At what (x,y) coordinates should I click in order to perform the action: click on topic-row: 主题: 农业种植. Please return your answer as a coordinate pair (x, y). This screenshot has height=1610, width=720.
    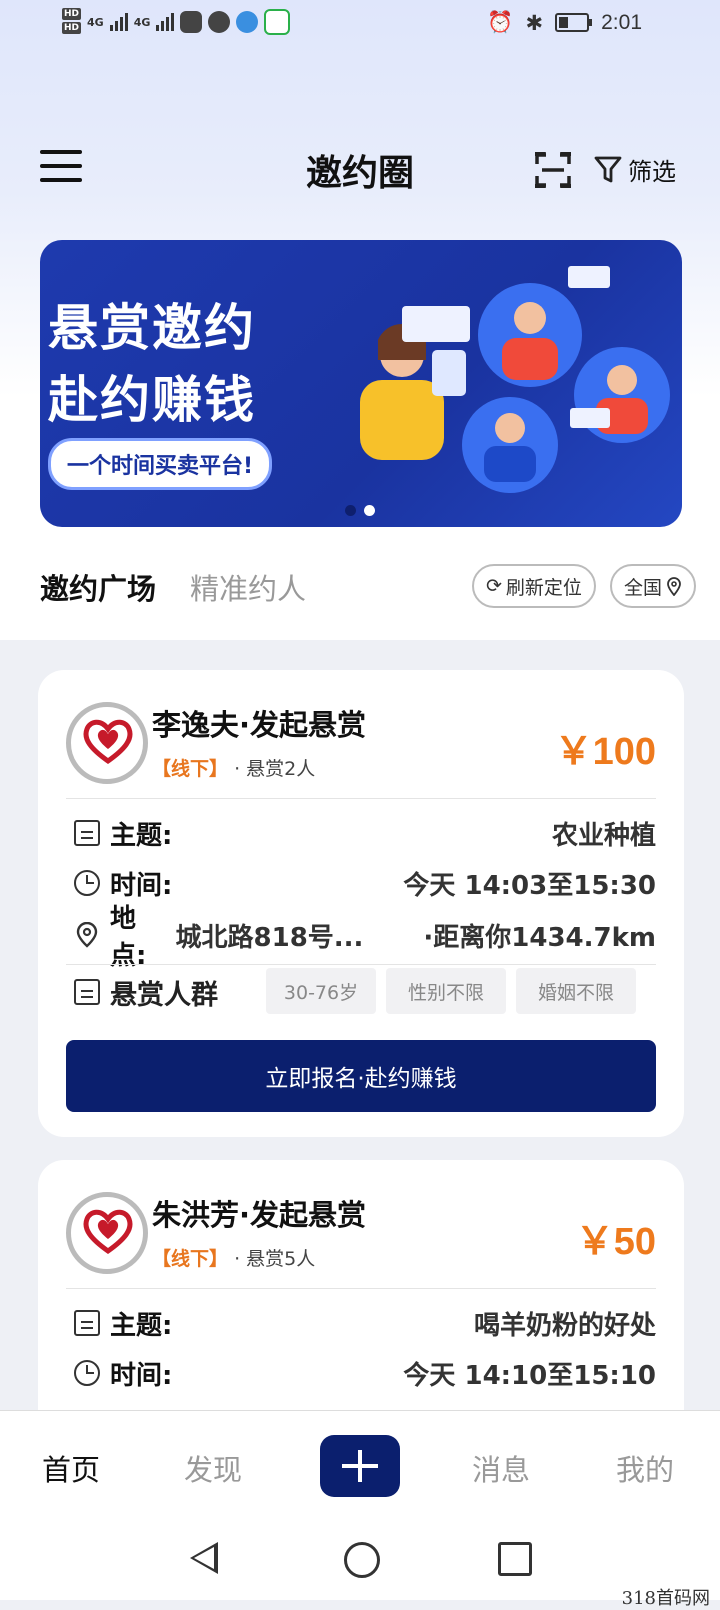
    Looking at the image, I should click on (365, 833).